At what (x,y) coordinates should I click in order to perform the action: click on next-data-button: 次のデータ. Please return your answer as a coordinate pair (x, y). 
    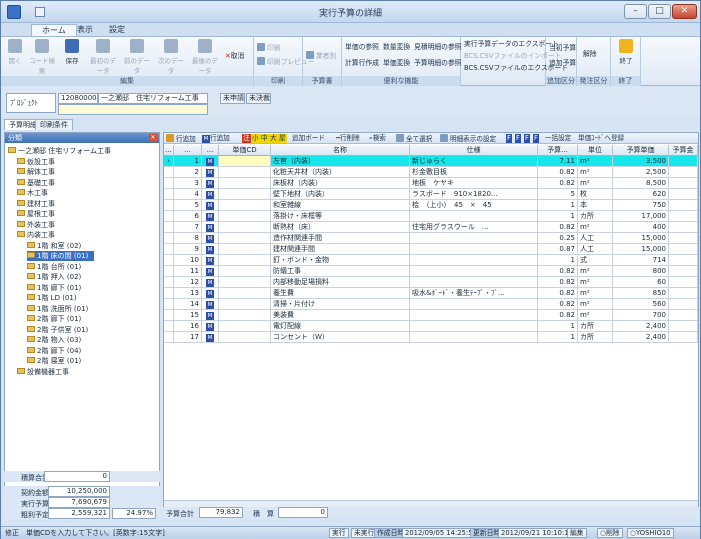
    Looking at the image, I should click on (171, 57).